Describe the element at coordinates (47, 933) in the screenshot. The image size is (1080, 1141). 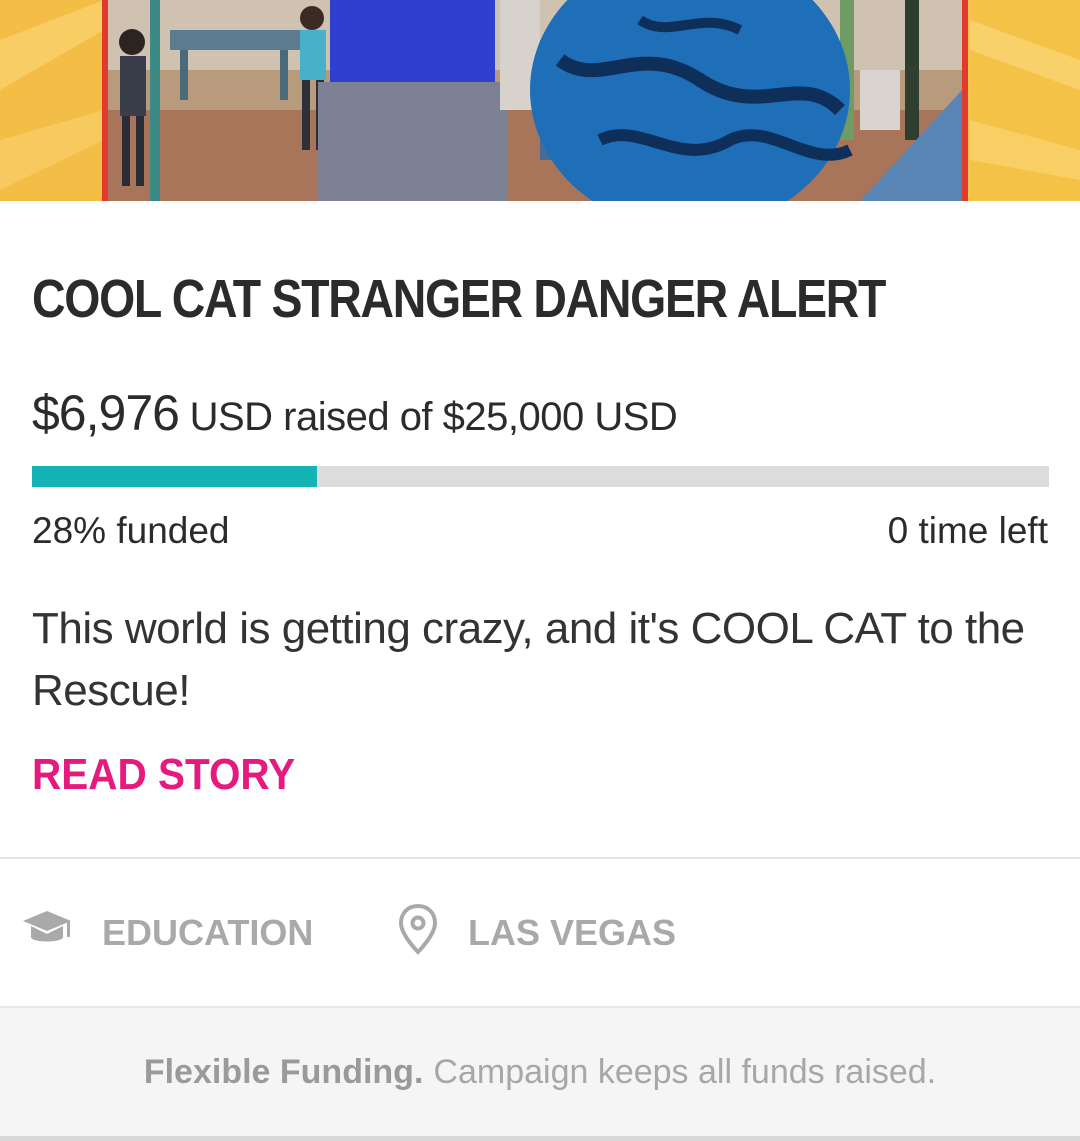
I see `graduation-cap-icon` at that location.